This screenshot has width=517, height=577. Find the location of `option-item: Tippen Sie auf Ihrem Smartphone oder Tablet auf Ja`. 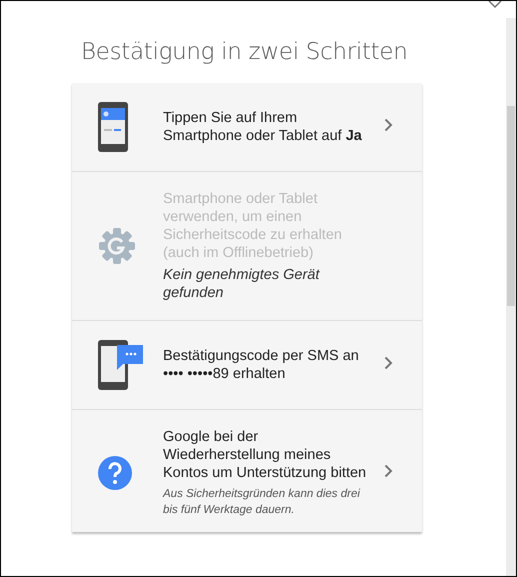

option-item: Tippen Sie auf Ihrem Smartphone oder Tablet auf Ja is located at coordinates (247, 127).